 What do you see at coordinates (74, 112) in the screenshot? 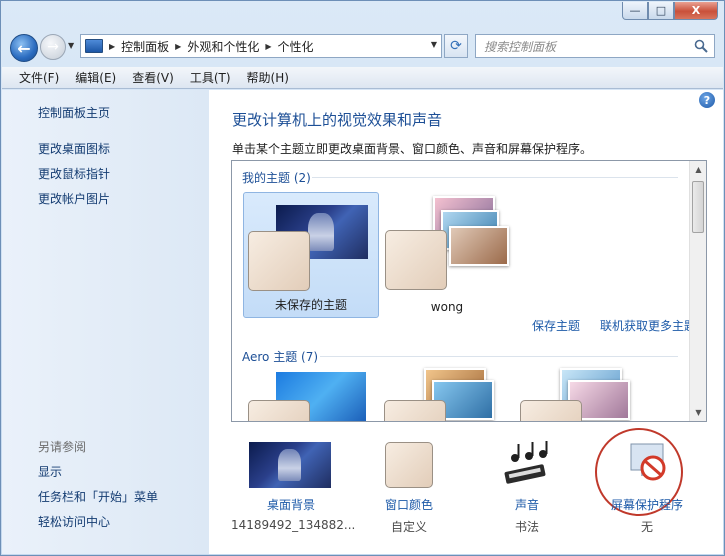
I see `sidebar-control-panel-home: 控制面板主页` at bounding box center [74, 112].